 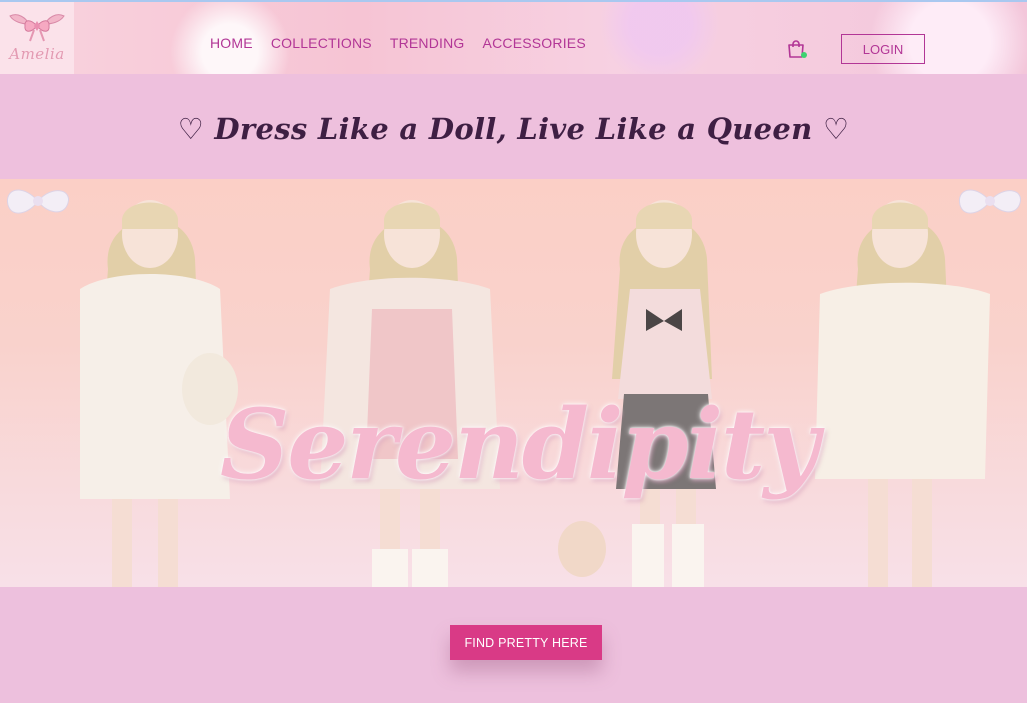 What do you see at coordinates (534, 43) in the screenshot?
I see `nav-accessories: ACCESSORIES` at bounding box center [534, 43].